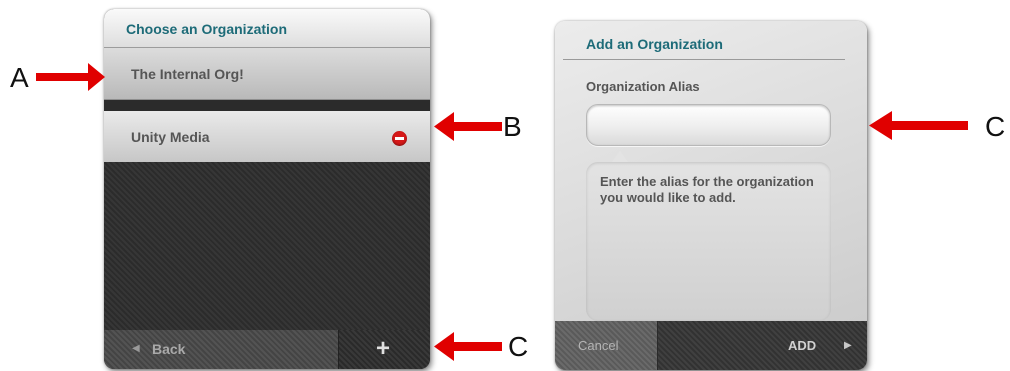 This screenshot has height=371, width=1010. What do you see at coordinates (512, 126) in the screenshot?
I see `annotation-b: B` at bounding box center [512, 126].